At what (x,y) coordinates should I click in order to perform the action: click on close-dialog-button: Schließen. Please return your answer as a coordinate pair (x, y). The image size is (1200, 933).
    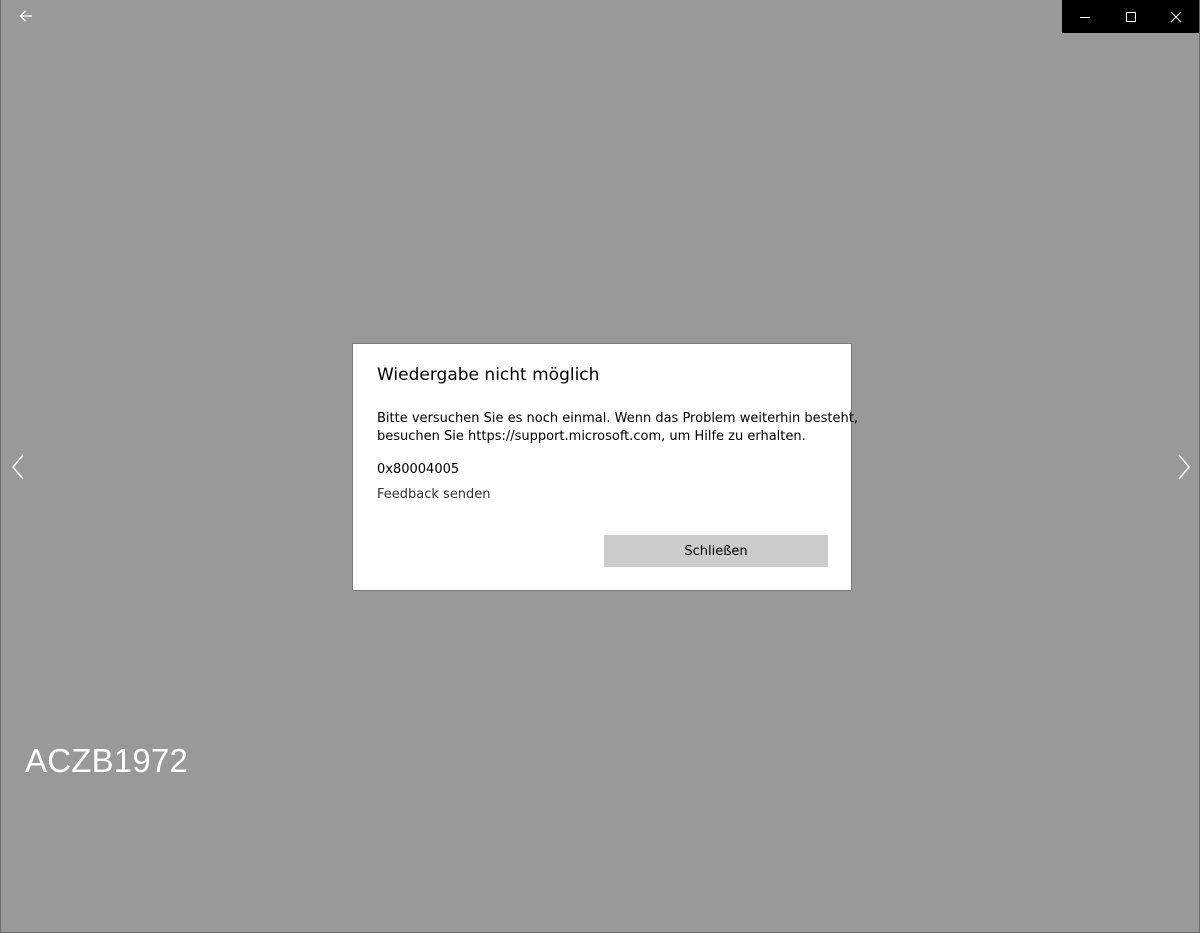
    Looking at the image, I should click on (716, 551).